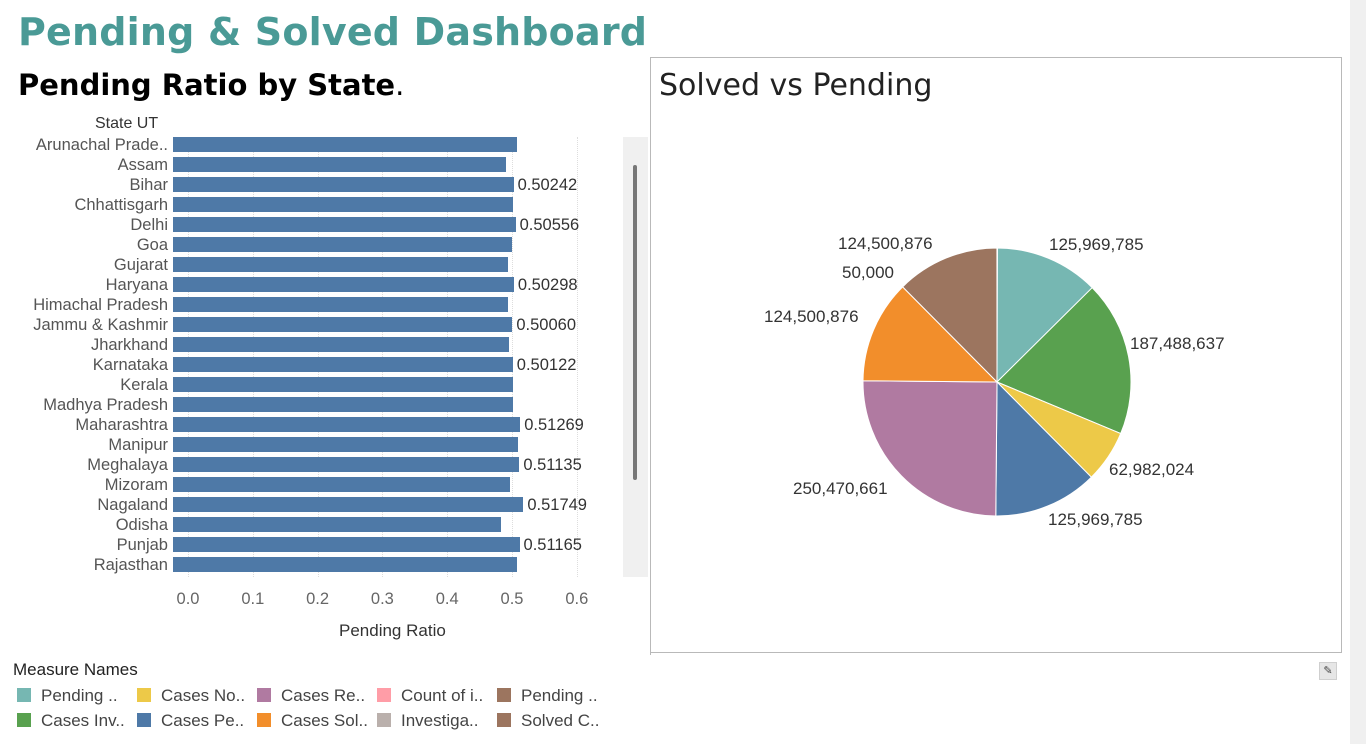 The image size is (1366, 744). I want to click on x-tick-label: 0.6, so click(577, 599).